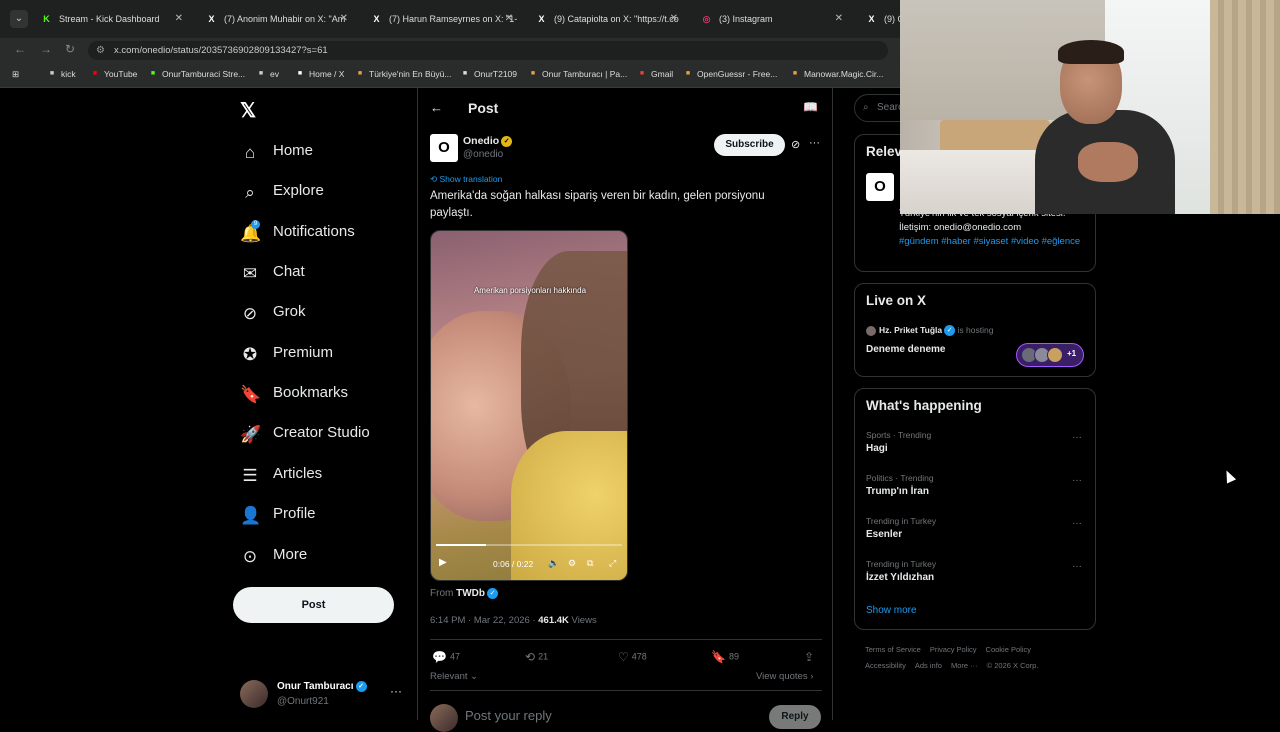 The image size is (1280, 732). What do you see at coordinates (749, 145) in the screenshot?
I see `subscribe-button: Subscribe` at bounding box center [749, 145].